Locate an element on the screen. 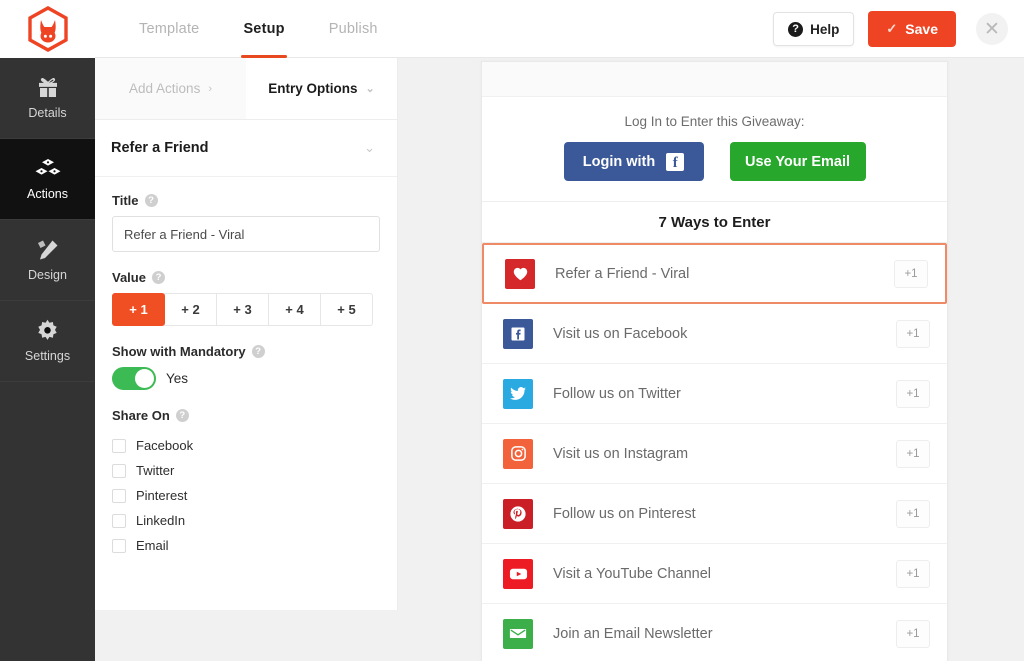  share-checkbox-pinterest-label: Pinterest is located at coordinates (162, 495).